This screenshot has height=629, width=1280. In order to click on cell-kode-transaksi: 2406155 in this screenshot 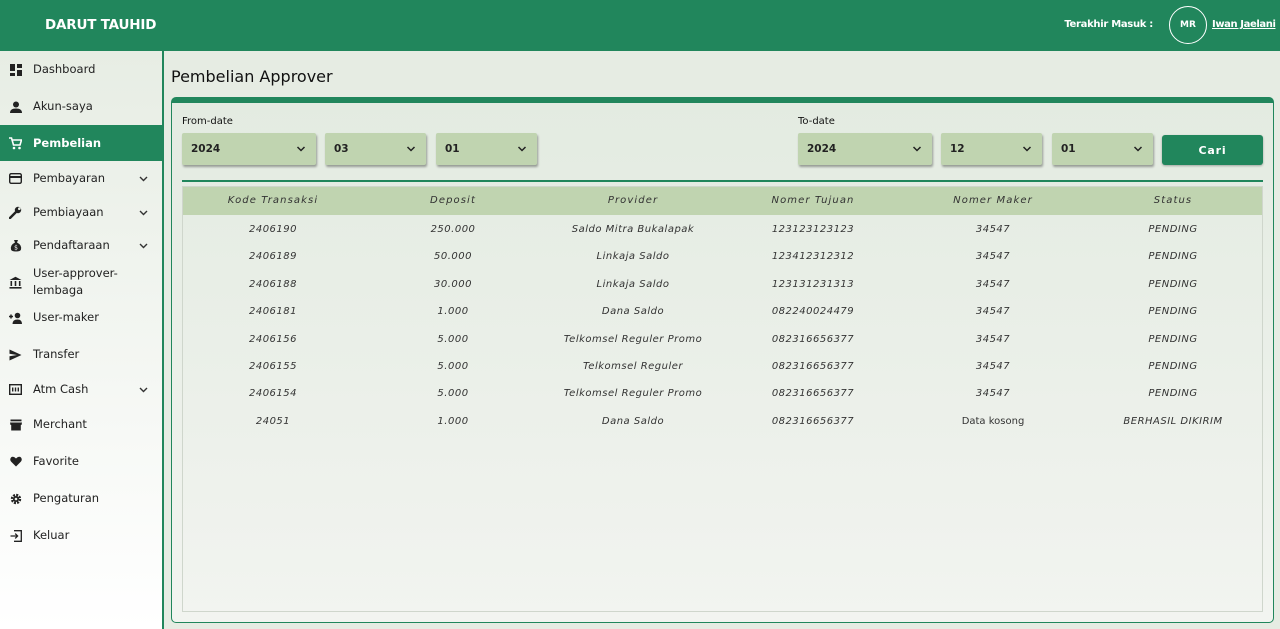, I will do `click(273, 366)`.